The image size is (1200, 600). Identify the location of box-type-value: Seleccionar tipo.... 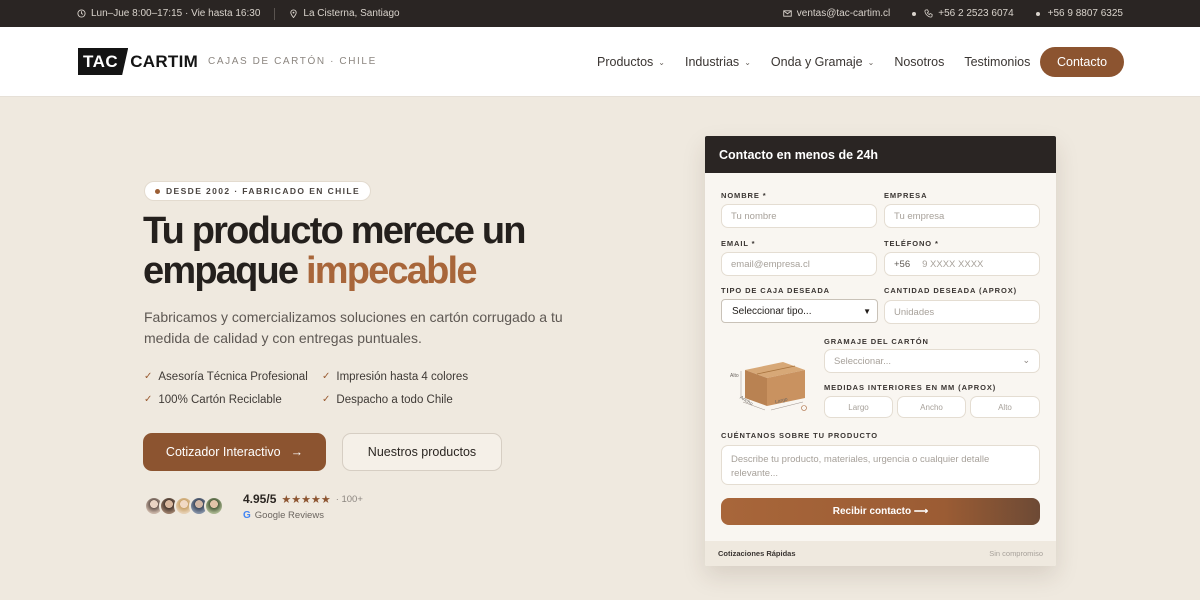
(772, 311).